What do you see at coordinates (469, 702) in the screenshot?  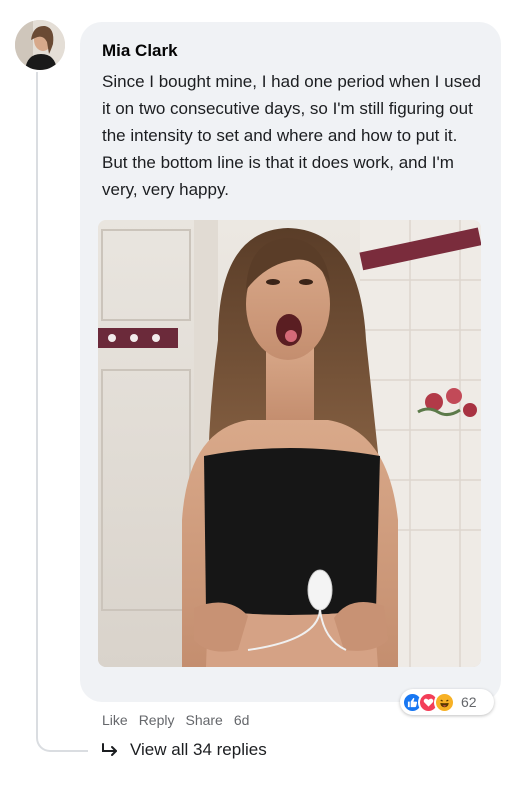 I see `reaction-count: 62` at bounding box center [469, 702].